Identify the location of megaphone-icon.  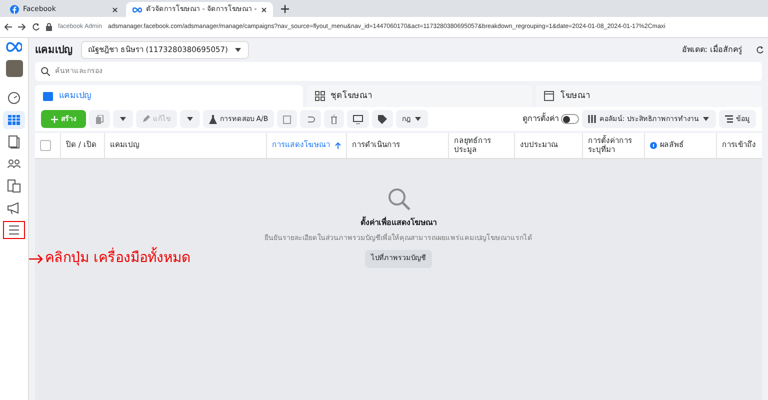
(14, 208).